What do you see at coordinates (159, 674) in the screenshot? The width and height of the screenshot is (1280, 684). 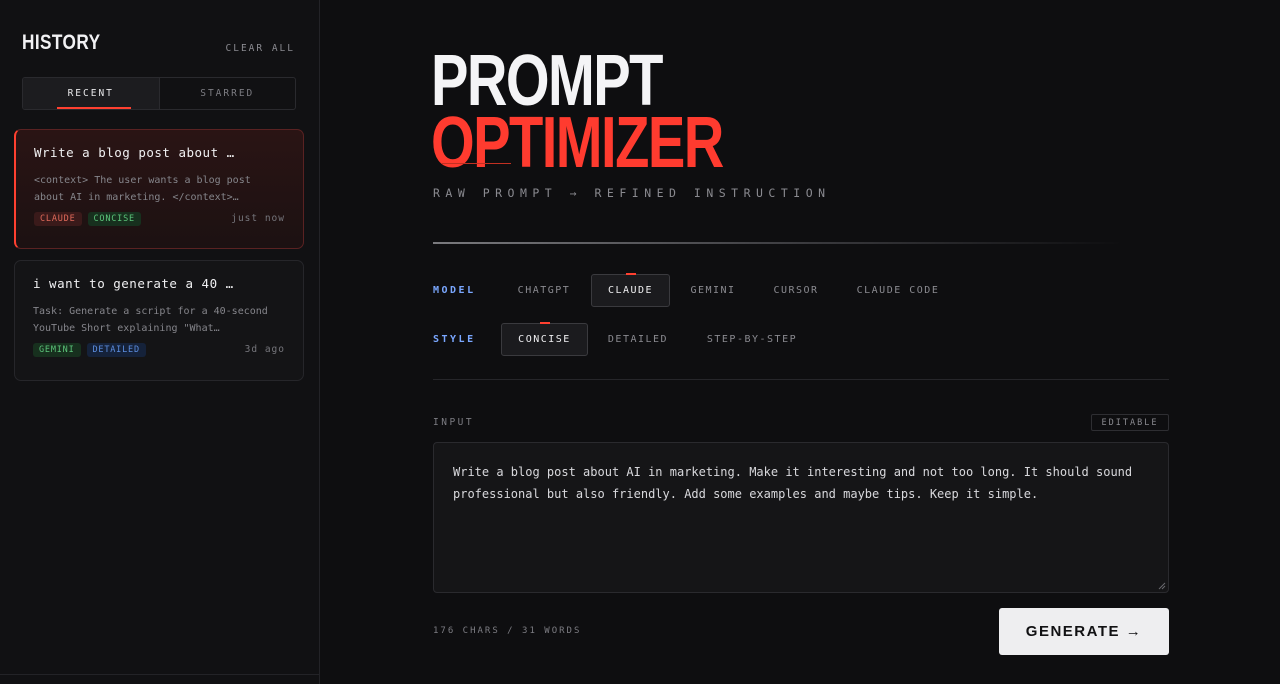 I see `sidebar-divider` at bounding box center [159, 674].